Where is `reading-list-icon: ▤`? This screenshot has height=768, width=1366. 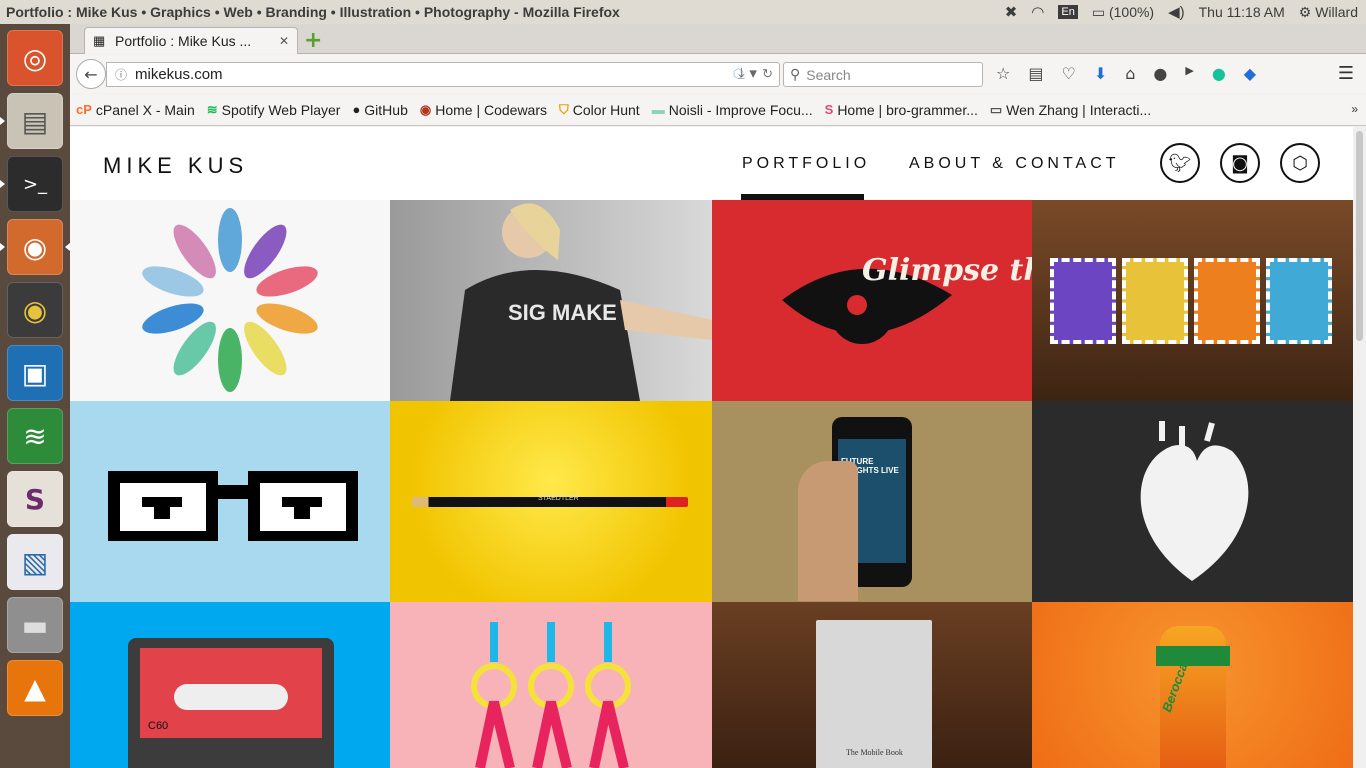 reading-list-icon: ▤ is located at coordinates (1035, 73).